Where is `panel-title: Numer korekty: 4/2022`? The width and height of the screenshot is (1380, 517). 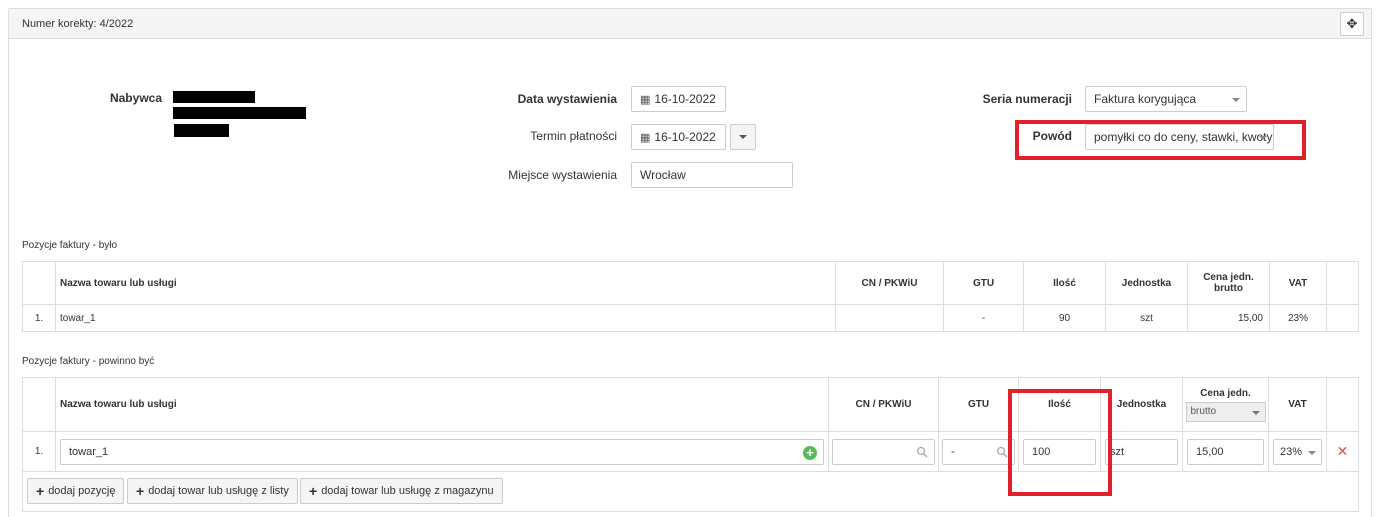
panel-title: Numer korekty: 4/2022 is located at coordinates (78, 24).